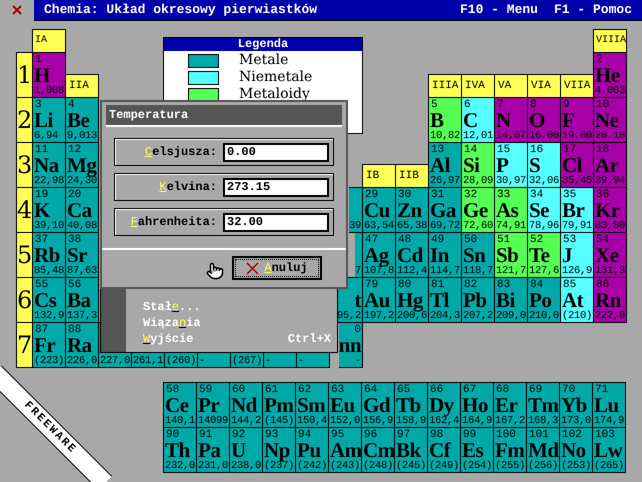 The height and width of the screenshot is (482, 642). Describe the element at coordinates (279, 450) in the screenshot. I see `element-cell: 93 Np (237)` at that location.